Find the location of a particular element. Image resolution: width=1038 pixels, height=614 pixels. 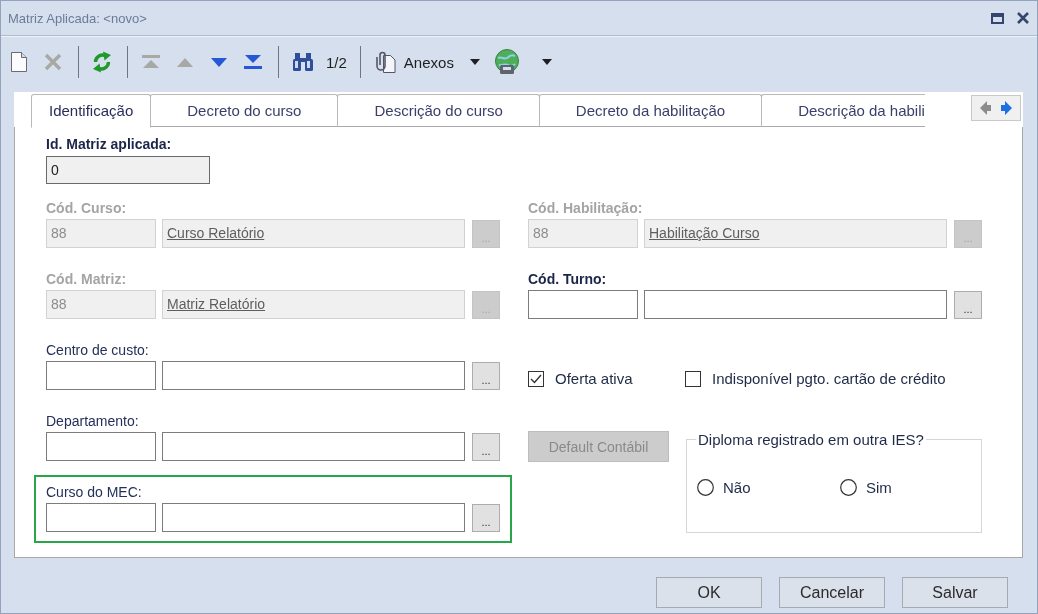

down-triangle-bar-icon is located at coordinates (253, 62).